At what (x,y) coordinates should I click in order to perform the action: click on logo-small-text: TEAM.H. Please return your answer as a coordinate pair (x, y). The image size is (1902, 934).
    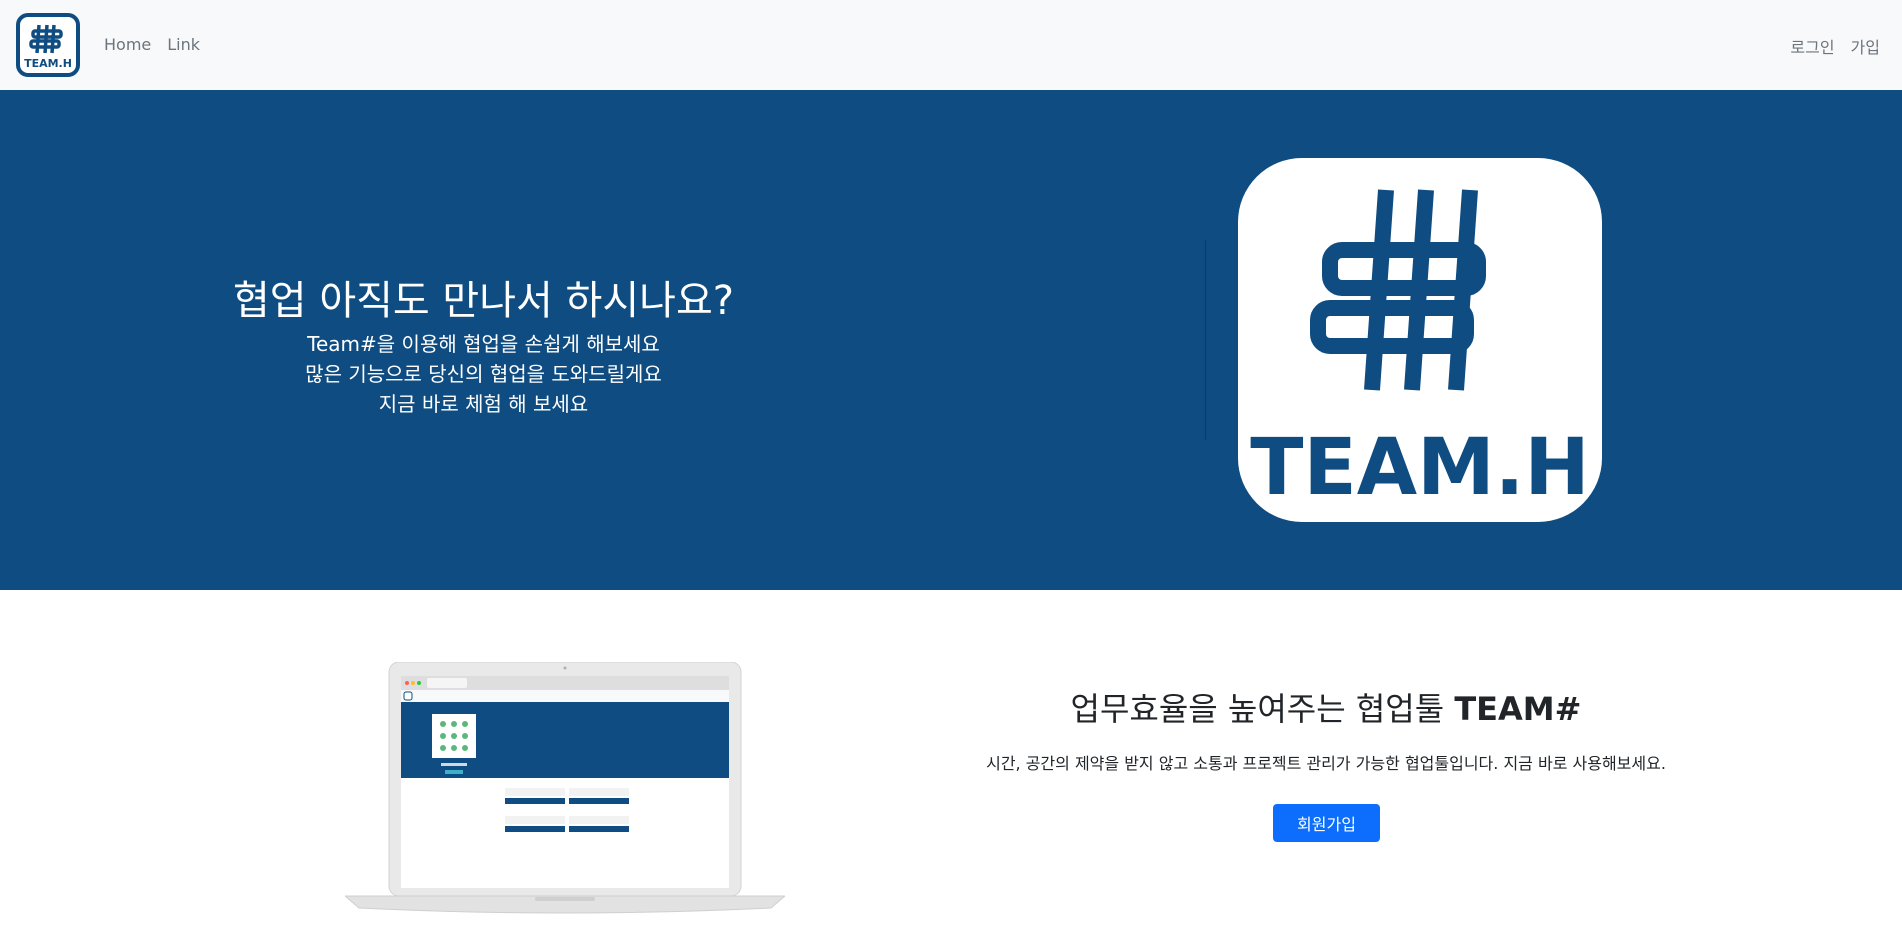
    Looking at the image, I should click on (48, 63).